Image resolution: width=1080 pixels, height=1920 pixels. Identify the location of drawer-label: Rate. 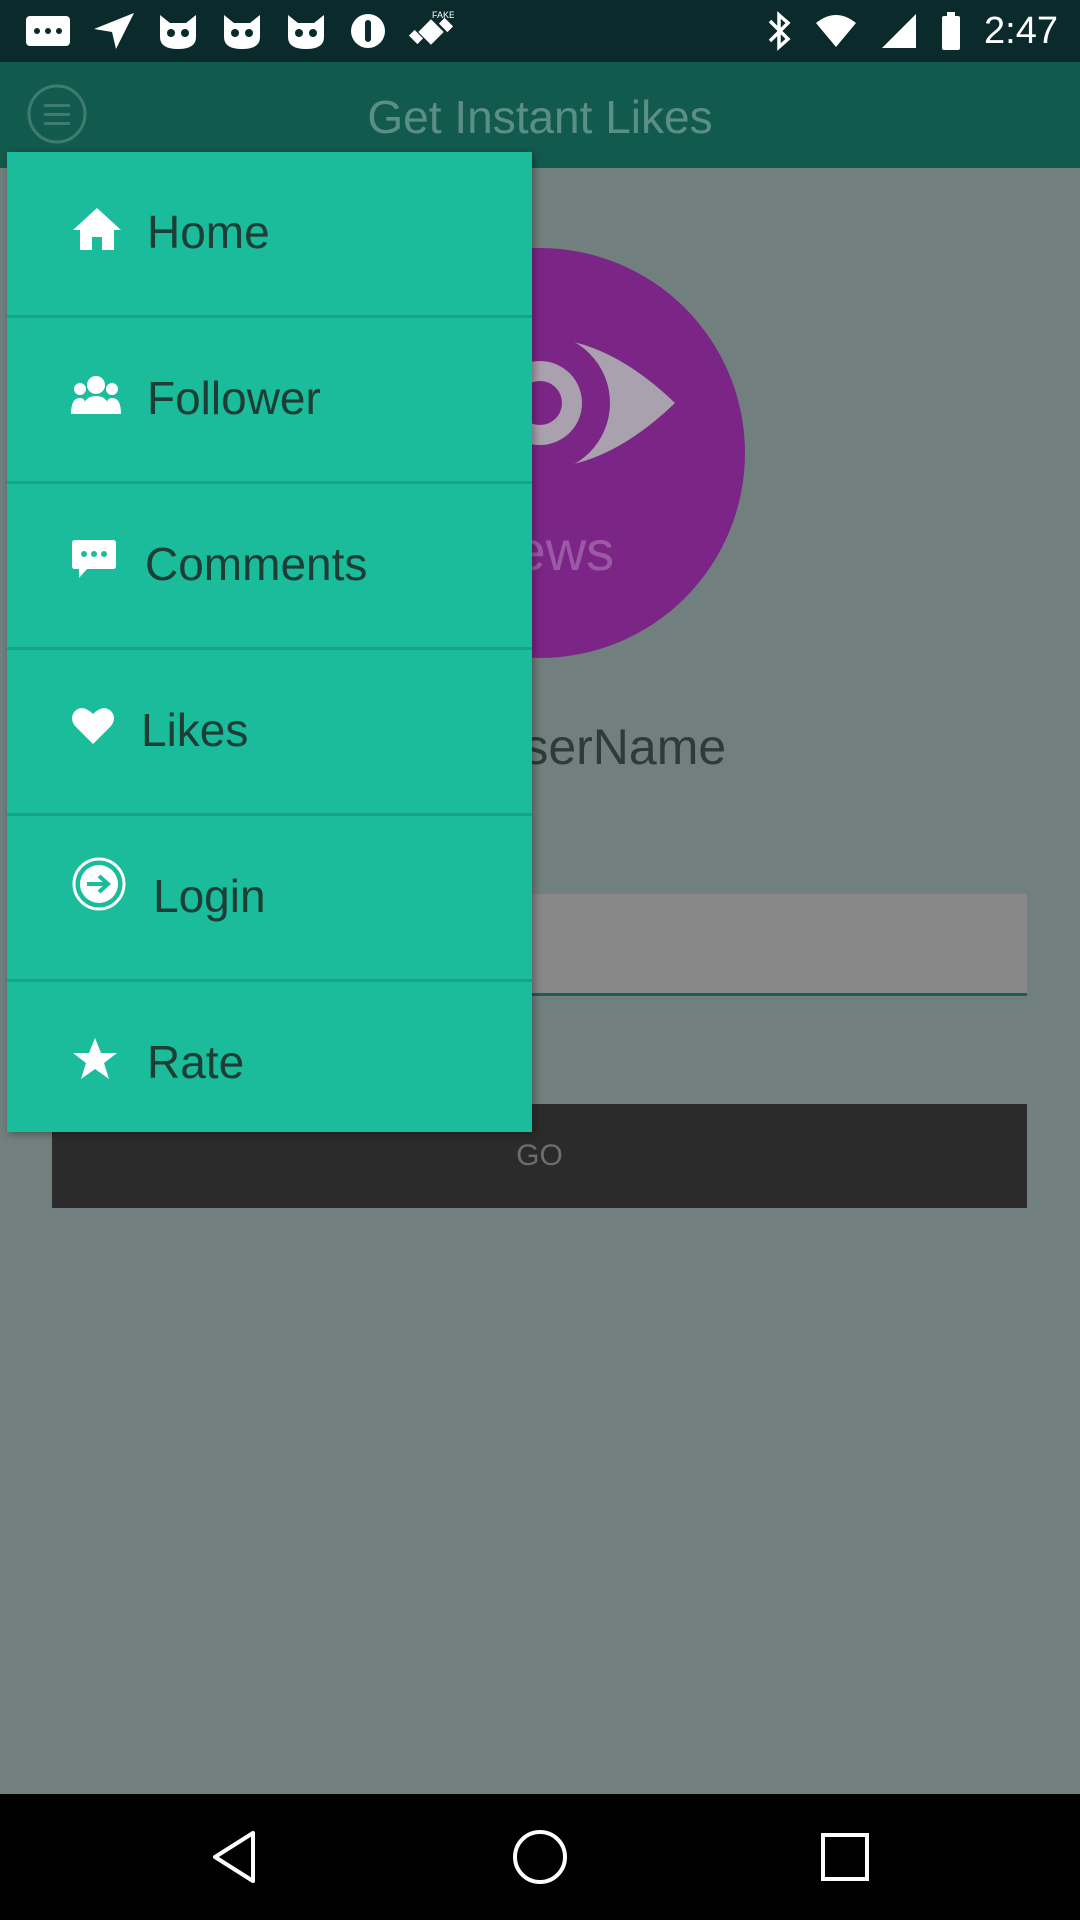
(196, 1062).